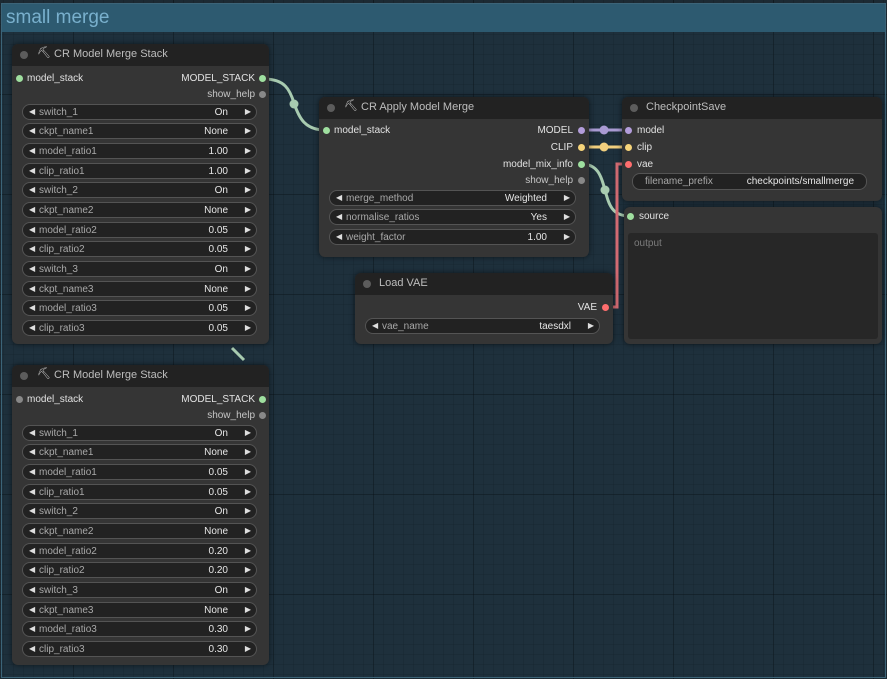 The width and height of the screenshot is (887, 679). I want to click on widget-model-ratio2: ◀ model_ratio2 0.05 ▶, so click(139, 230).